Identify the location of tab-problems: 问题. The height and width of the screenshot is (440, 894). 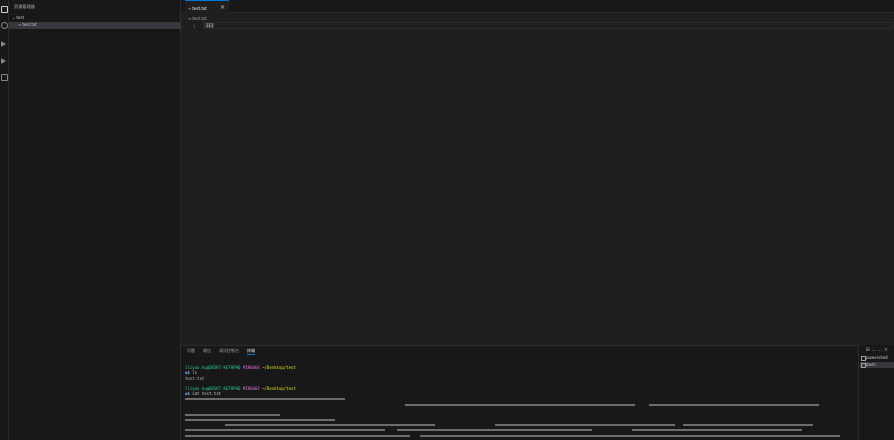
(191, 351).